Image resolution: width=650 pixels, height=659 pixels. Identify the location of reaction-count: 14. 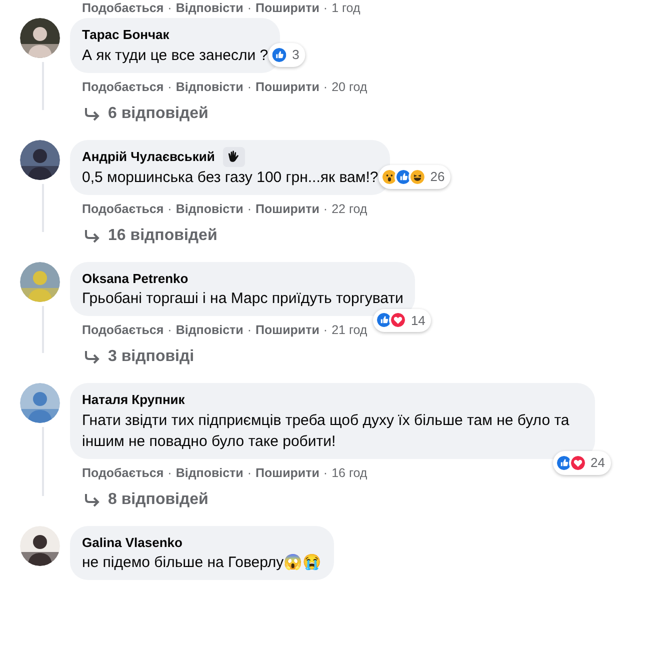
(418, 321).